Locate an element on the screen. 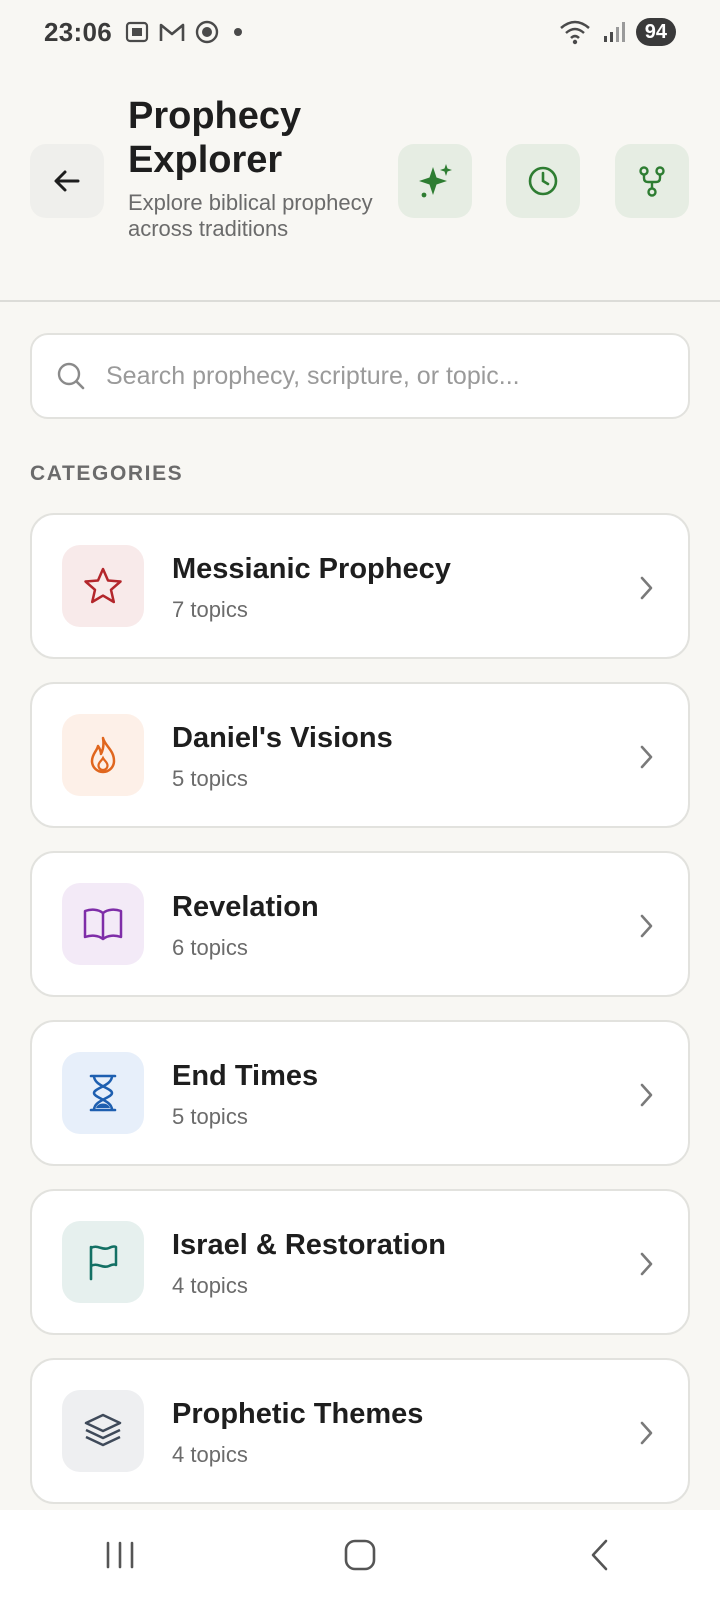  layers-icon is located at coordinates (103, 1430).